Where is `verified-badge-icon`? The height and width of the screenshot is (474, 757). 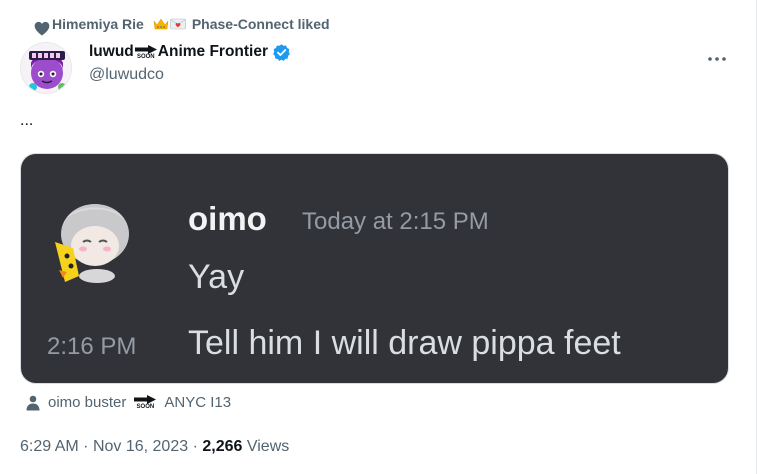
verified-badge-icon is located at coordinates (281, 52).